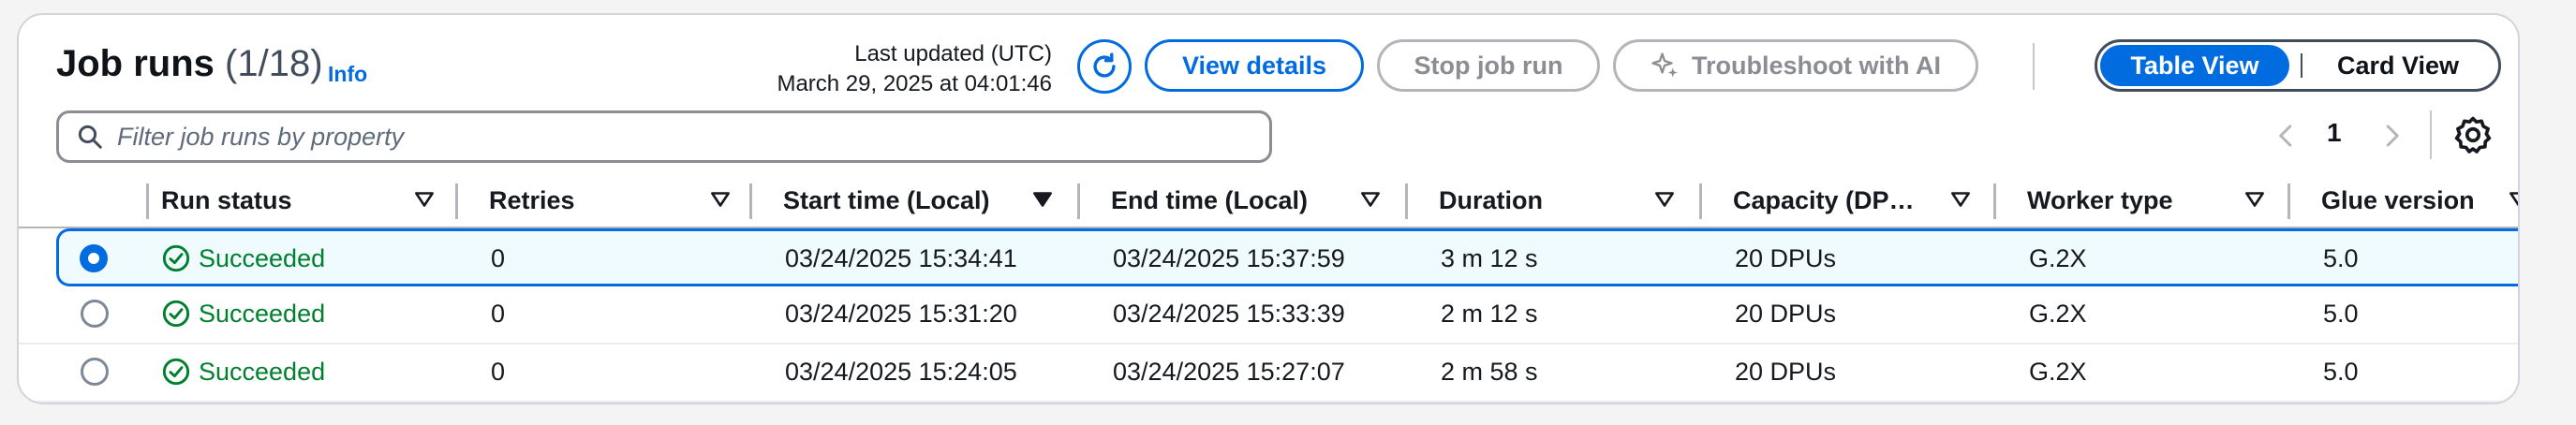  What do you see at coordinates (1489, 257) in the screenshot?
I see `duration-cell: 3 m 12 s` at bounding box center [1489, 257].